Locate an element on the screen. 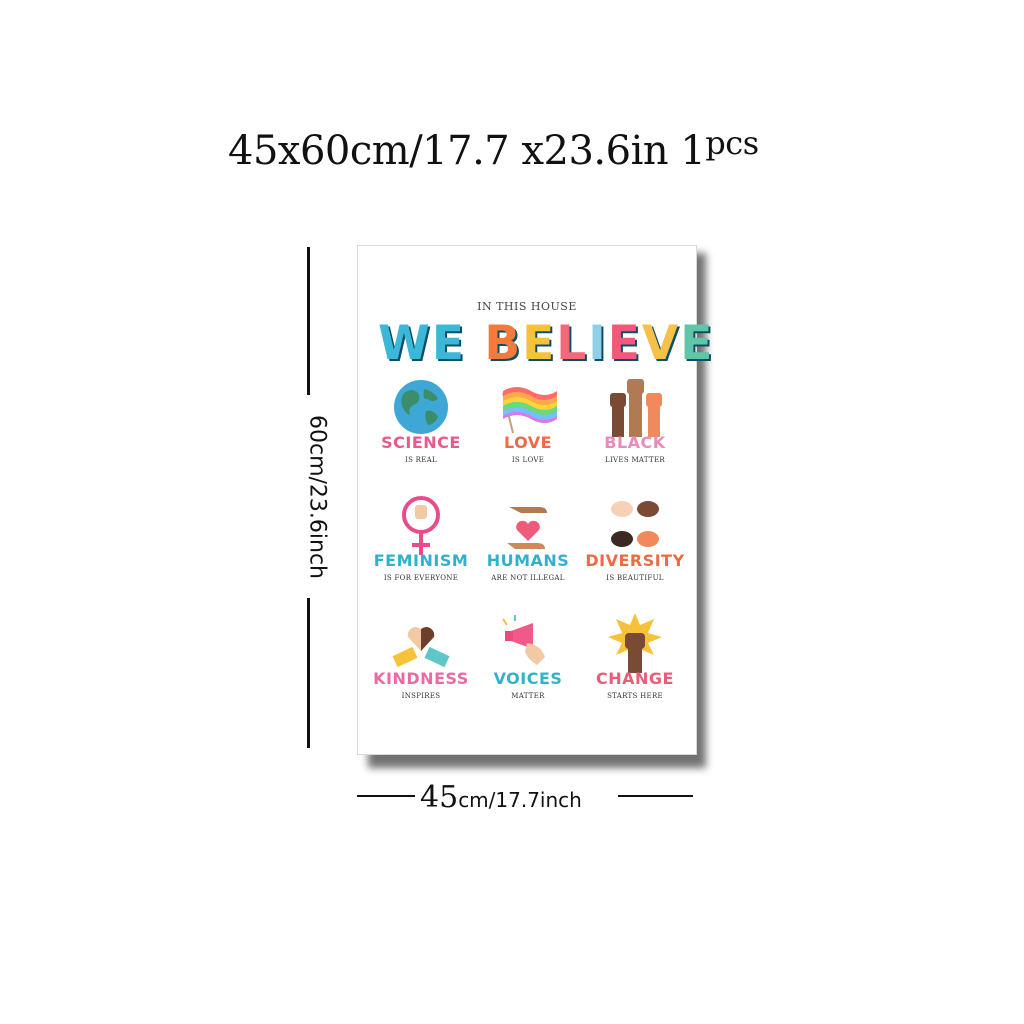 This screenshot has width=1024, height=1024. value-word: CHANGE is located at coordinates (635, 678).